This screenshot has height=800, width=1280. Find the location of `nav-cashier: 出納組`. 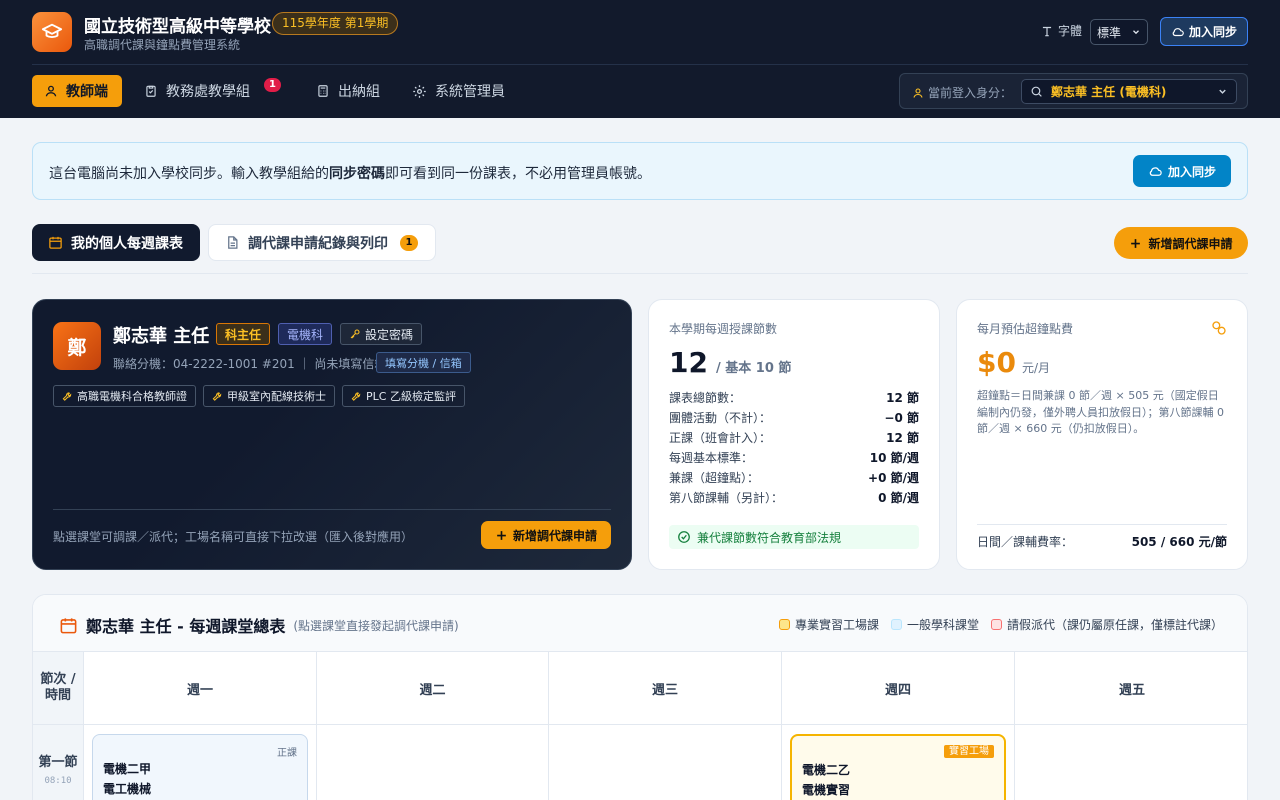

nav-cashier: 出納組 is located at coordinates (348, 91).